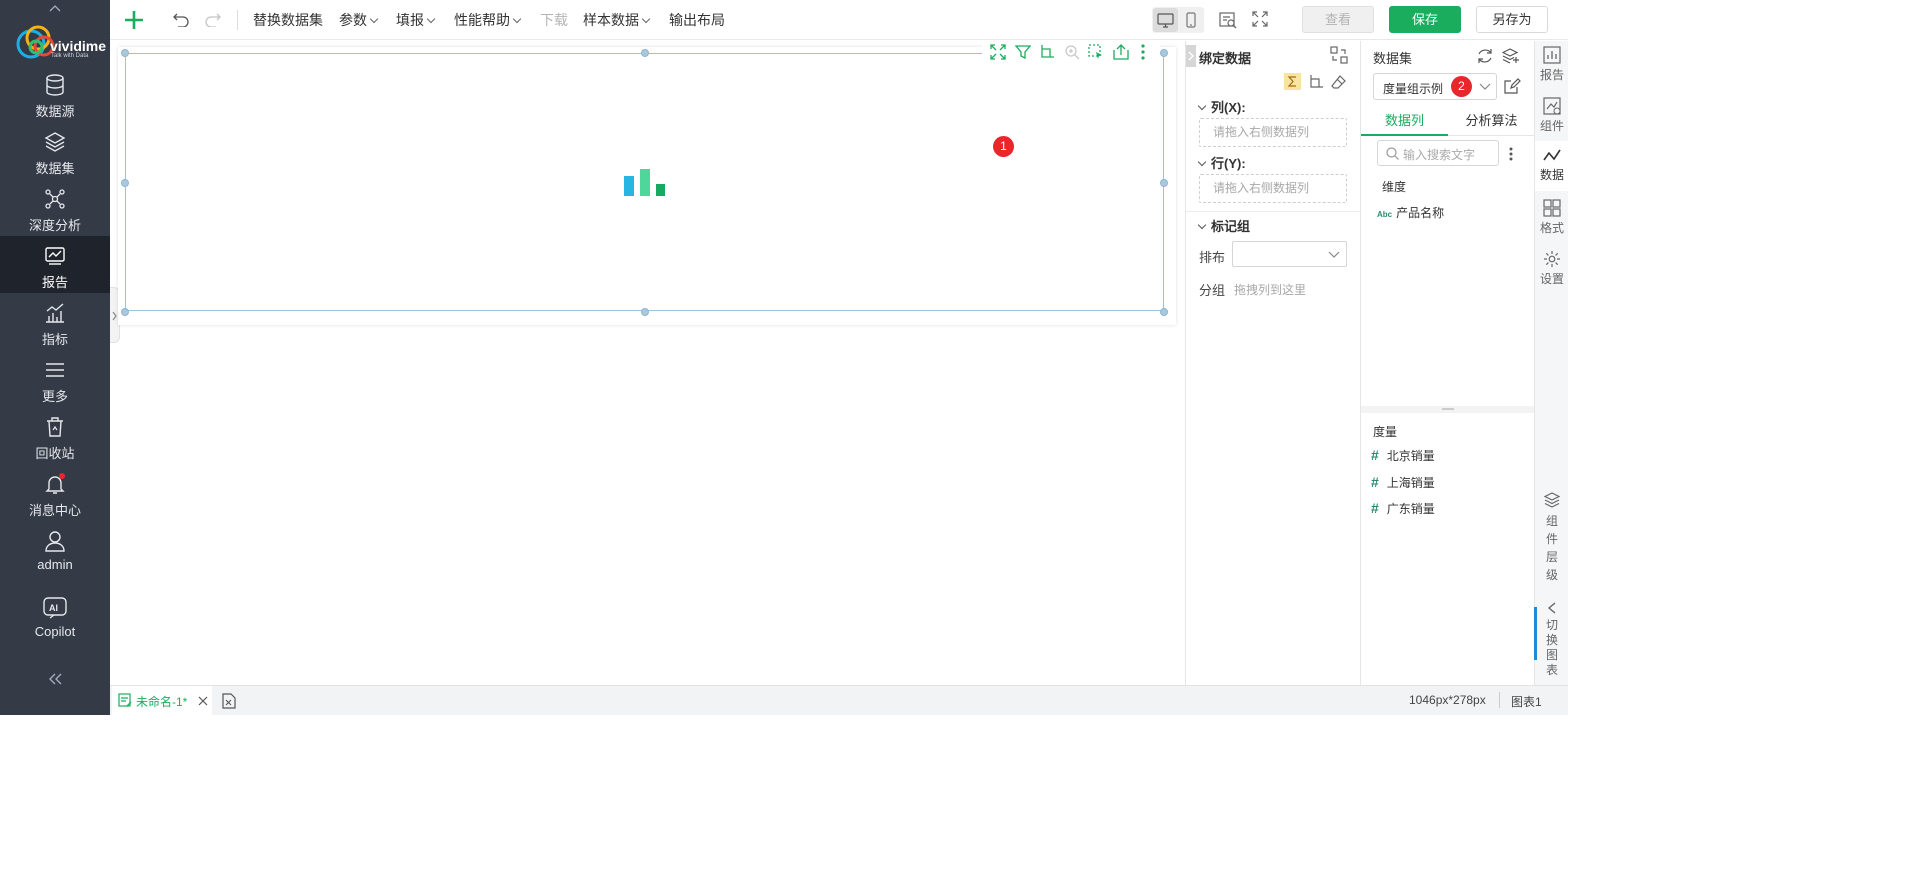 The image size is (1920, 876). What do you see at coordinates (1023, 52) in the screenshot?
I see `filter-icon` at bounding box center [1023, 52].